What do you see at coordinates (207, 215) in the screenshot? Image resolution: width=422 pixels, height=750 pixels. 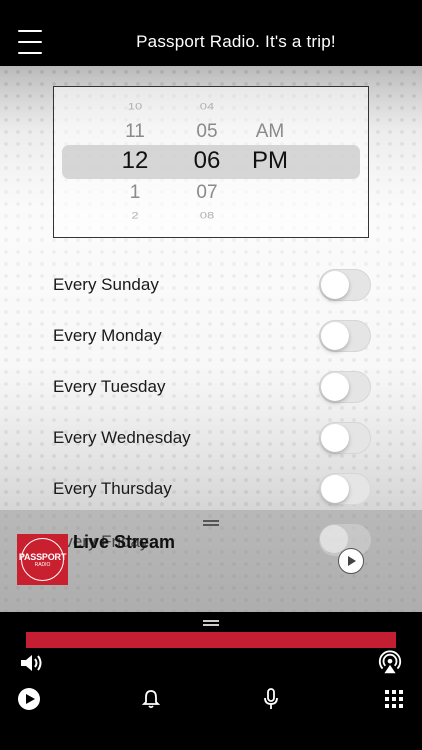 I see `minute-option: 08` at bounding box center [207, 215].